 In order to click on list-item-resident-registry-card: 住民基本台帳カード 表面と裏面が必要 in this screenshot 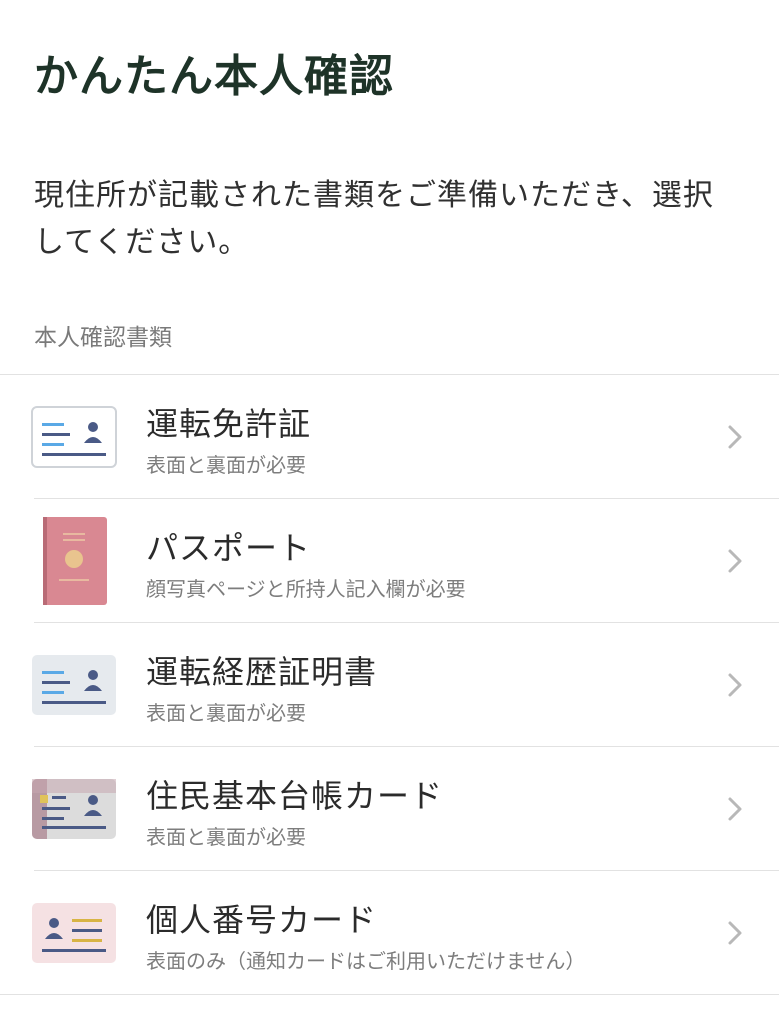, I will do `click(389, 809)`.